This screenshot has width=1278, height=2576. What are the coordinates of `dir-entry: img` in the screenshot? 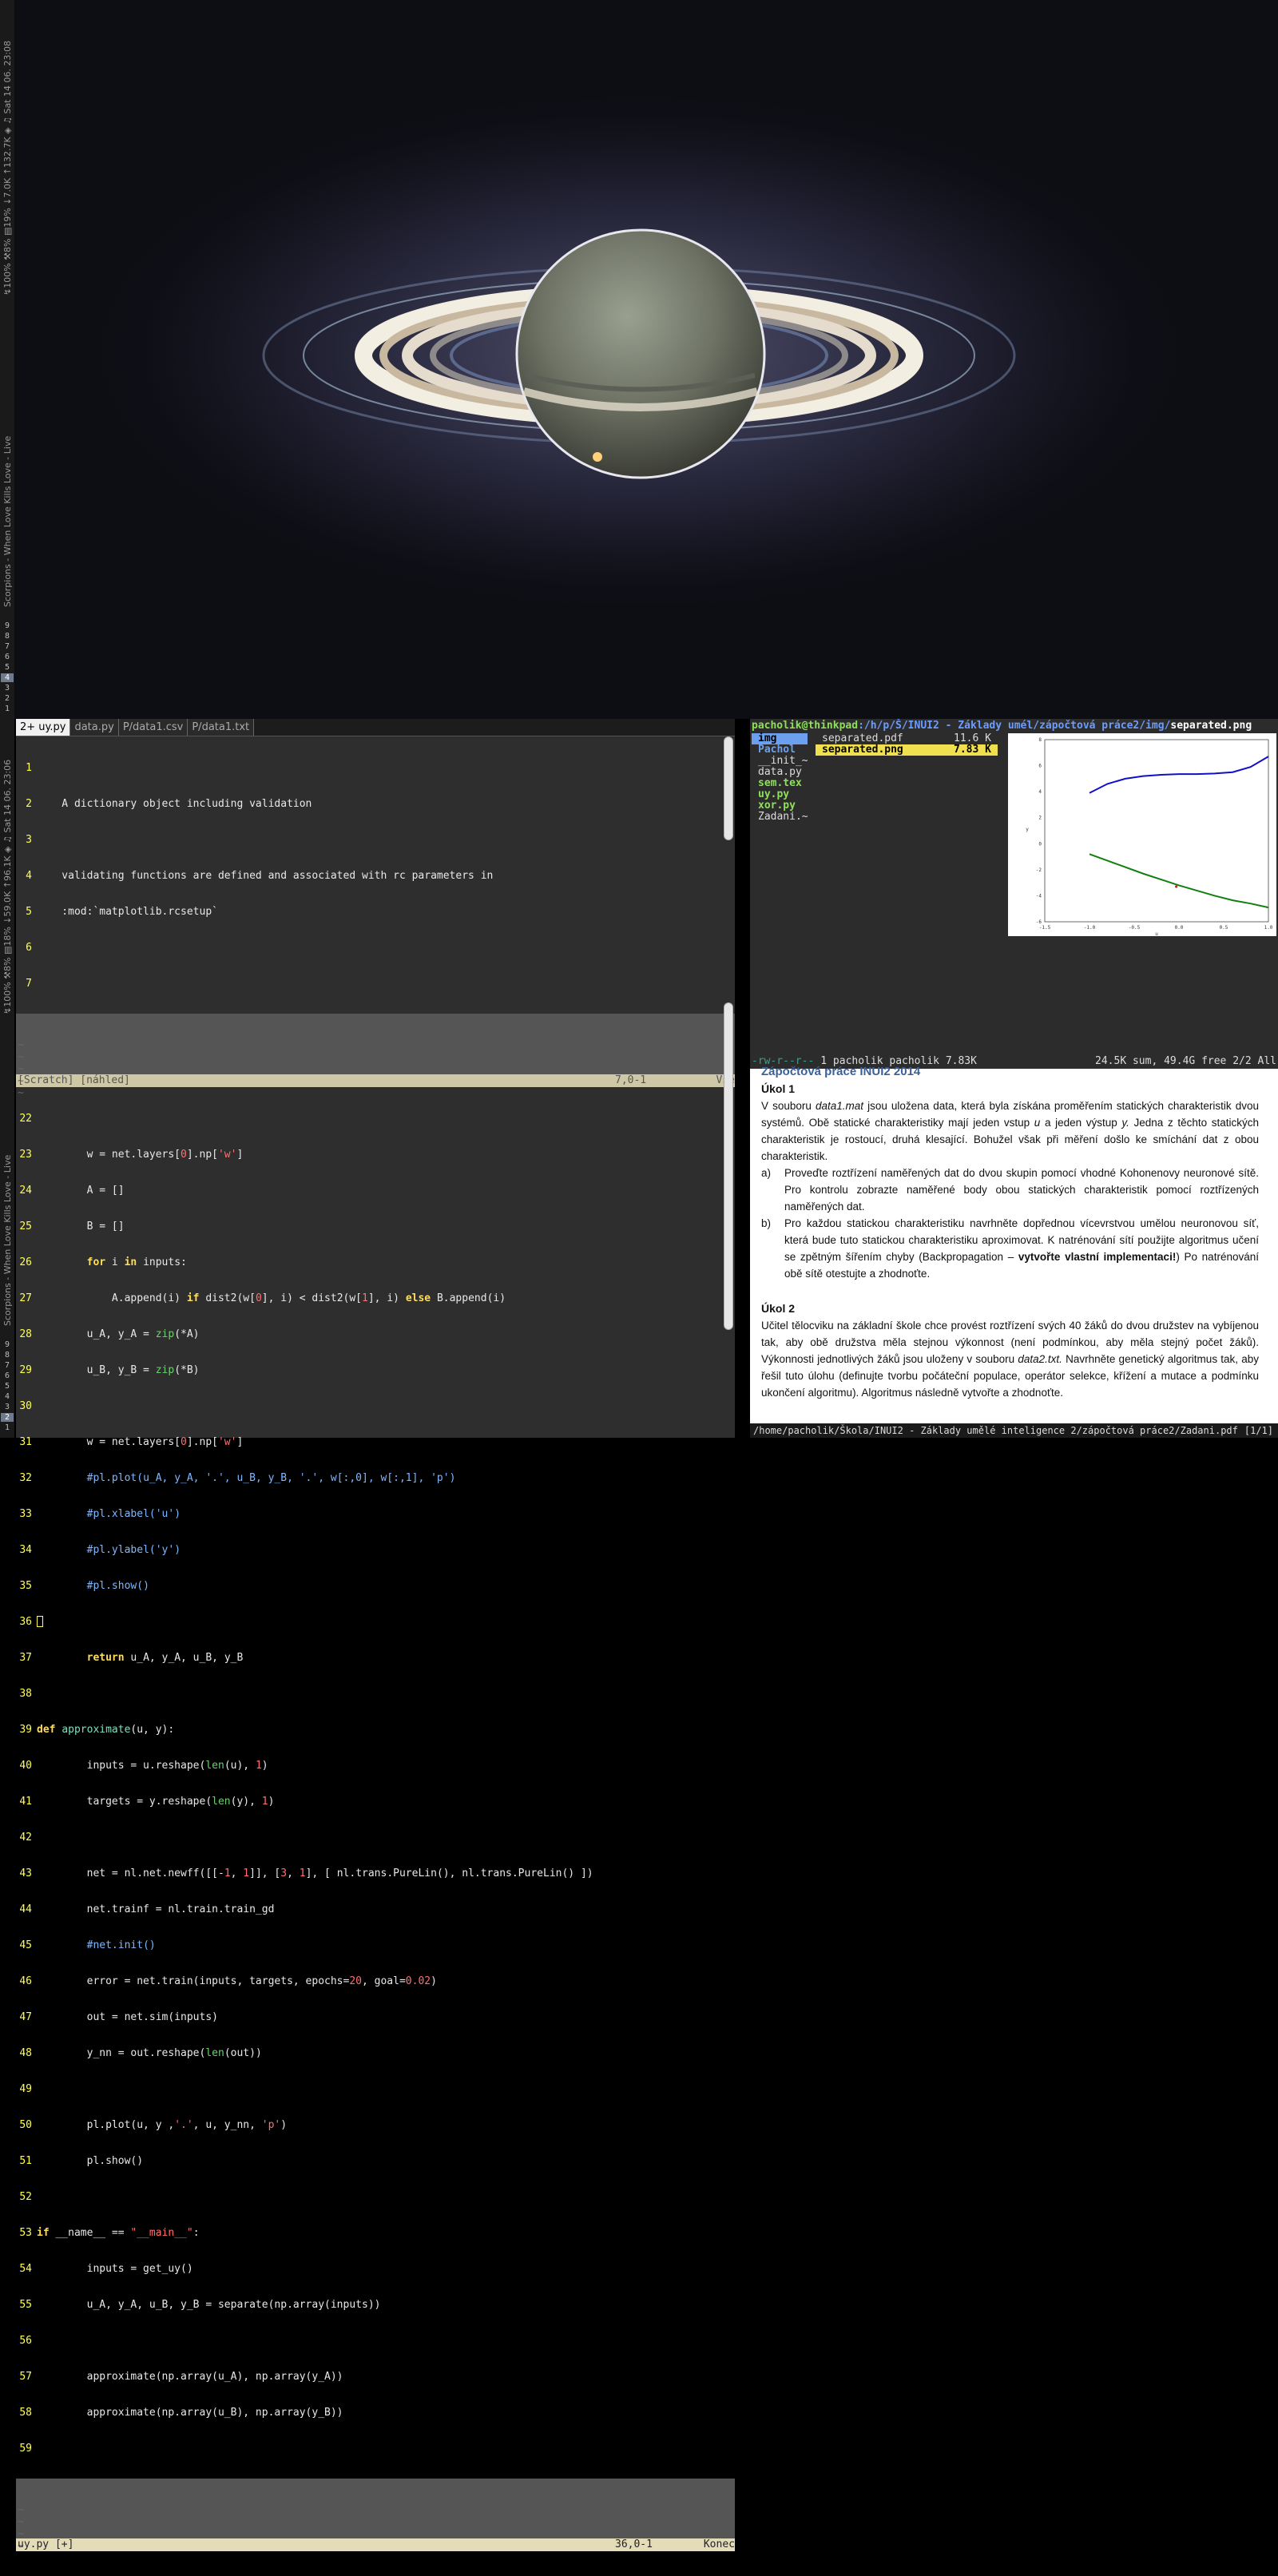 It's located at (780, 738).